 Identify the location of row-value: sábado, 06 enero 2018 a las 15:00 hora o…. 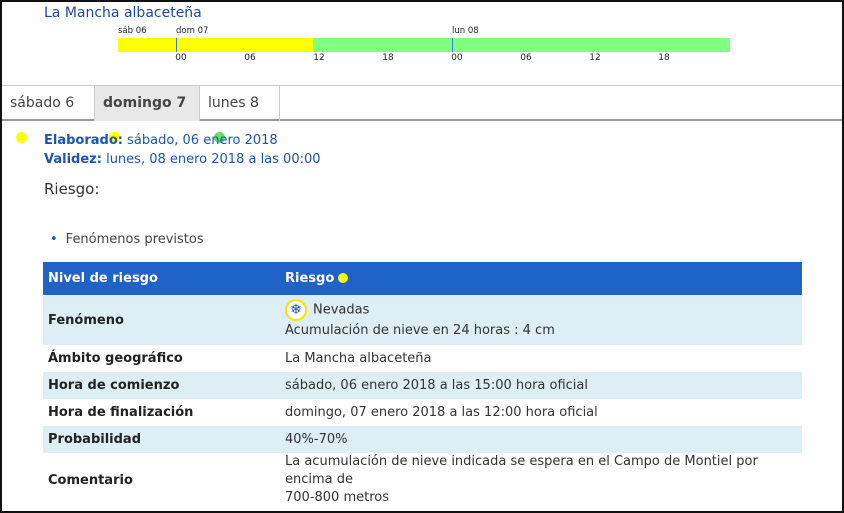
(436, 385).